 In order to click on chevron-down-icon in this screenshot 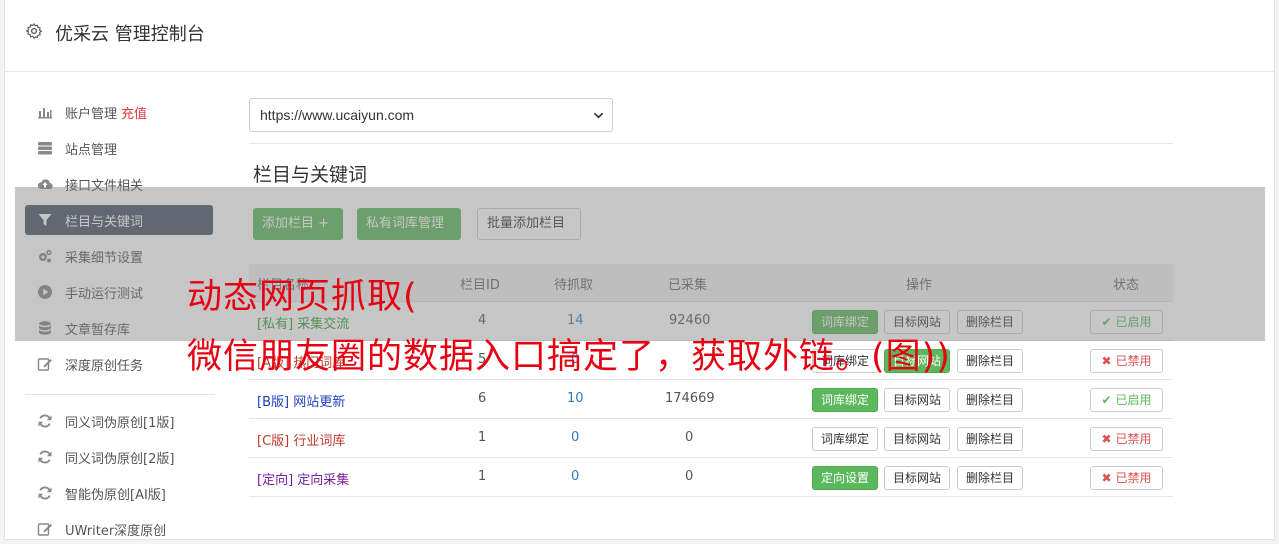, I will do `click(598, 115)`.